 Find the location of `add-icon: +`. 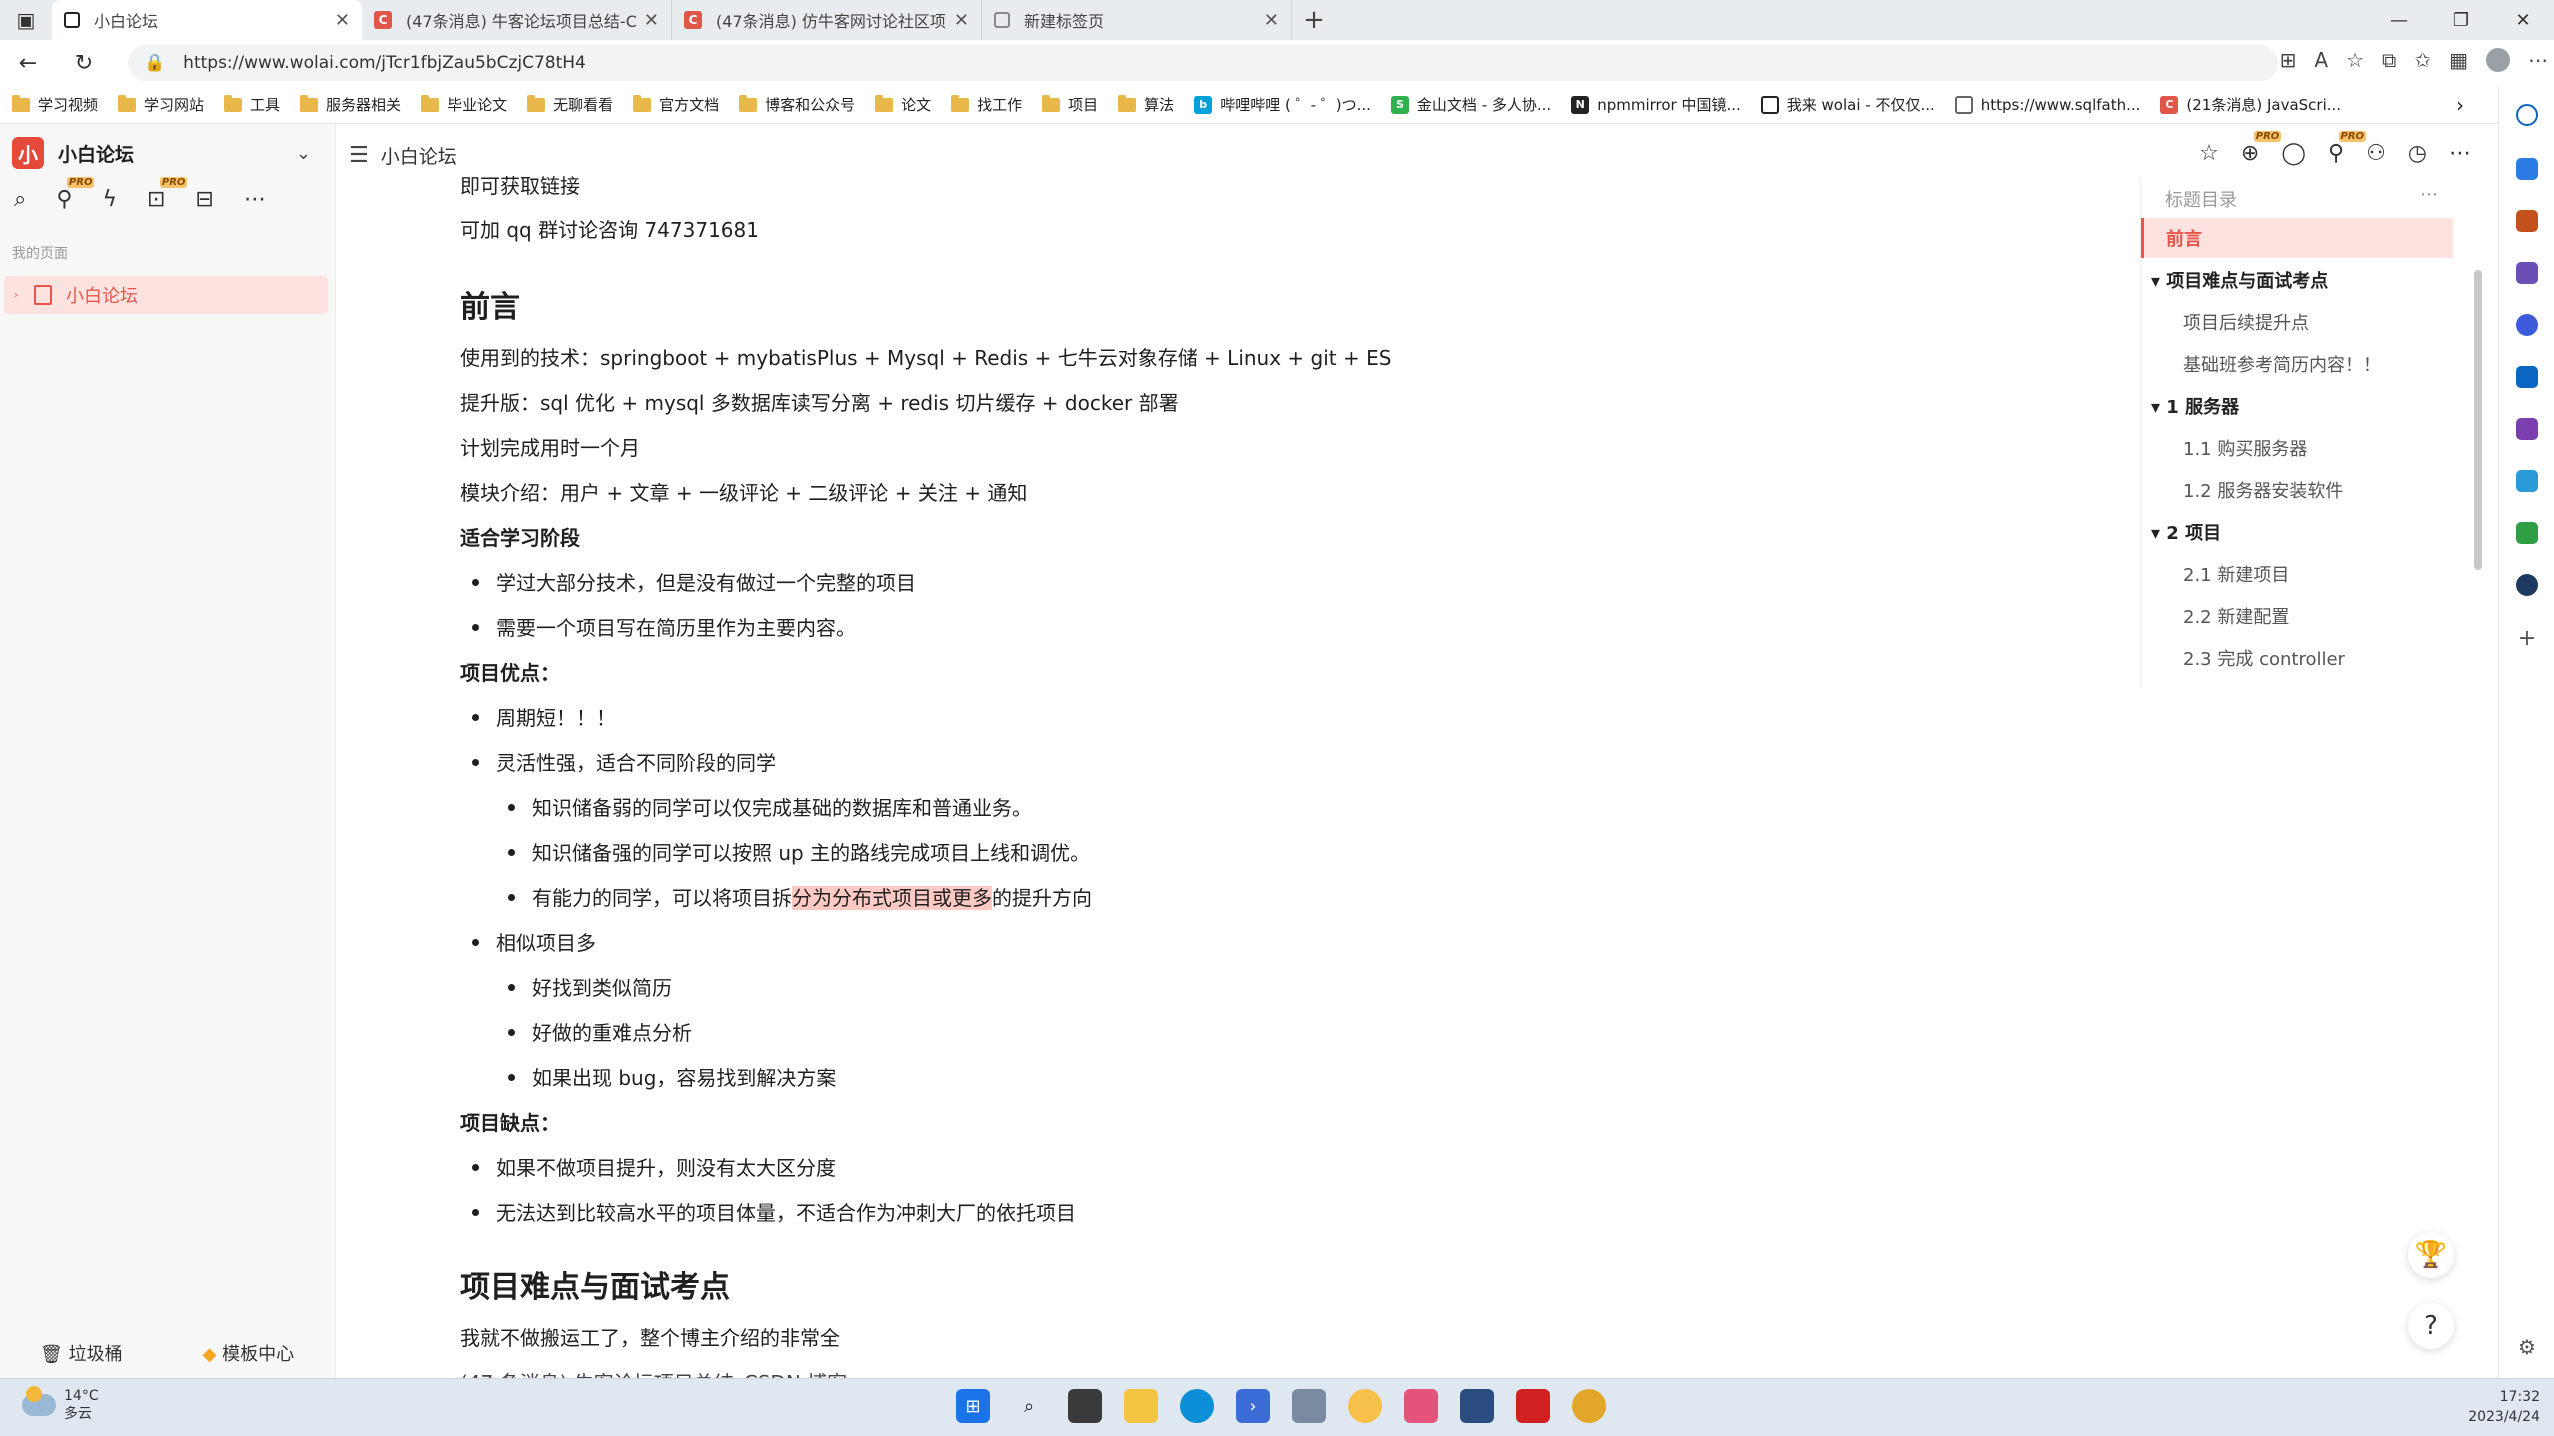

add-icon: + is located at coordinates (2527, 639).